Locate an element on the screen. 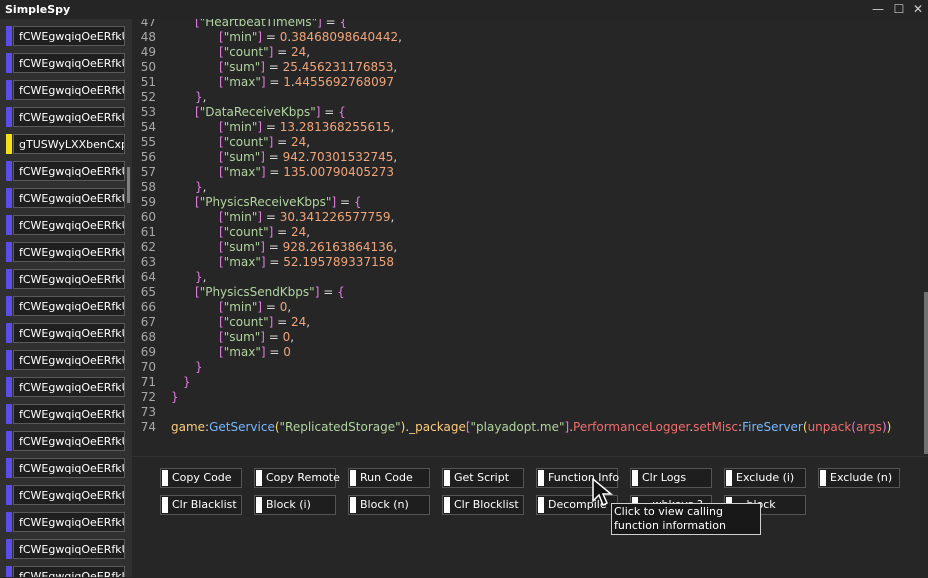  button-label: Exclude (n) is located at coordinates (861, 477).